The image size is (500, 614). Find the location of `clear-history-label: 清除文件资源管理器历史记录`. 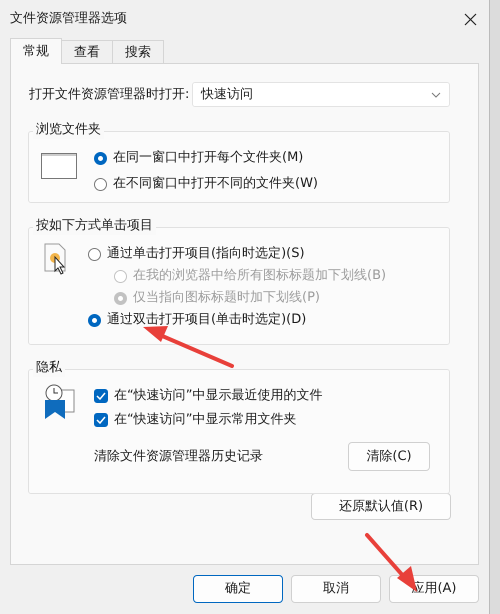

clear-history-label: 清除文件资源管理器历史记录 is located at coordinates (178, 457).